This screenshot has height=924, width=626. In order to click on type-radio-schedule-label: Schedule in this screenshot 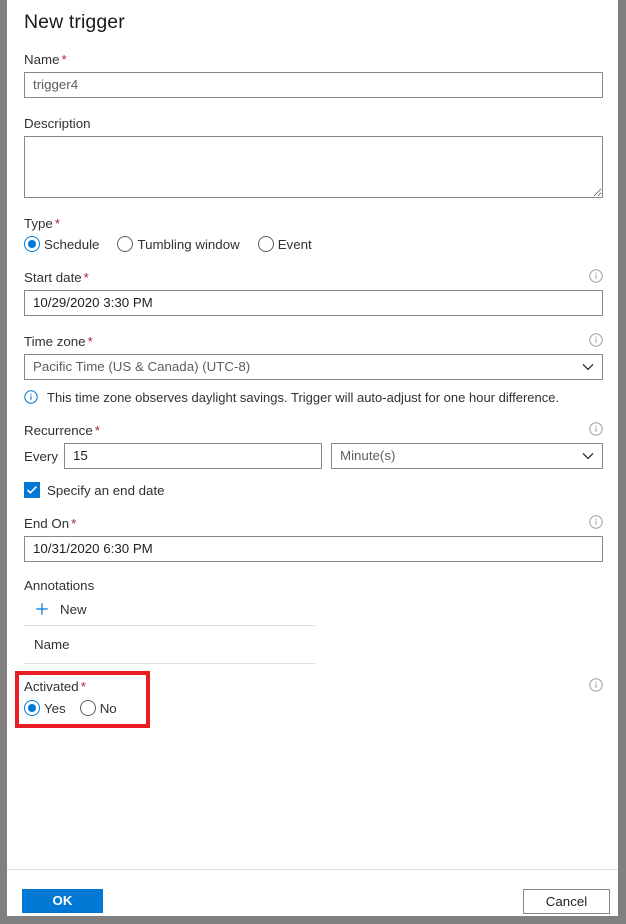, I will do `click(72, 244)`.